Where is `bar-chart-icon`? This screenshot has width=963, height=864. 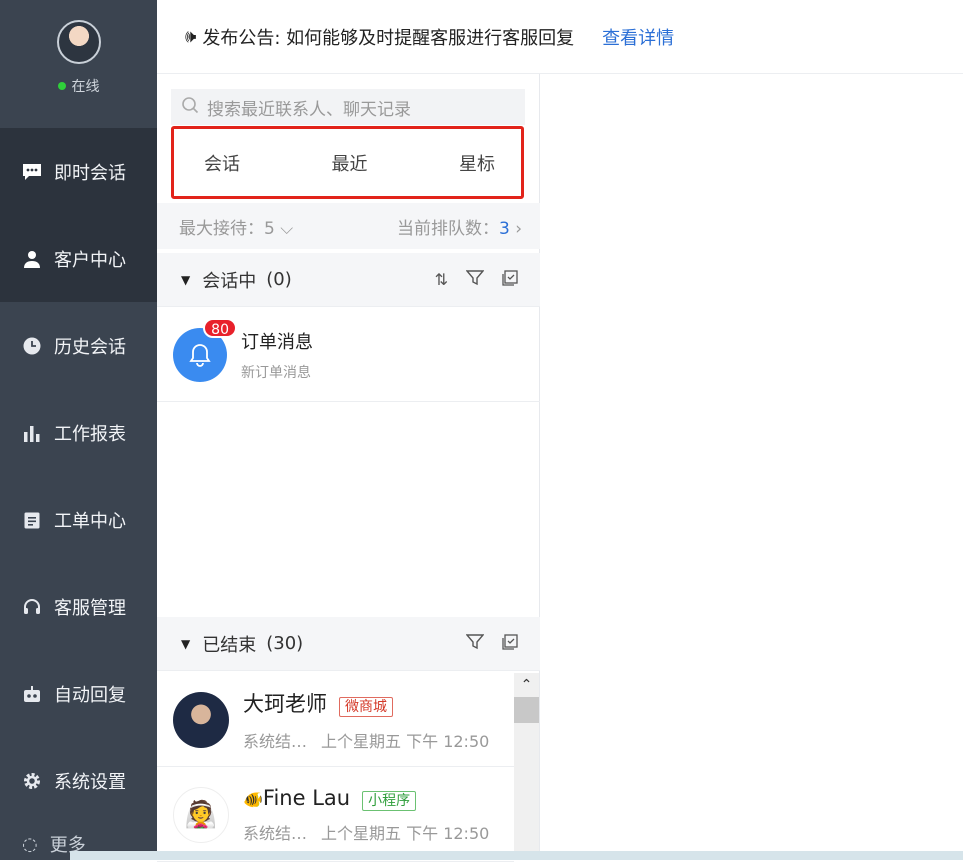 bar-chart-icon is located at coordinates (32, 433).